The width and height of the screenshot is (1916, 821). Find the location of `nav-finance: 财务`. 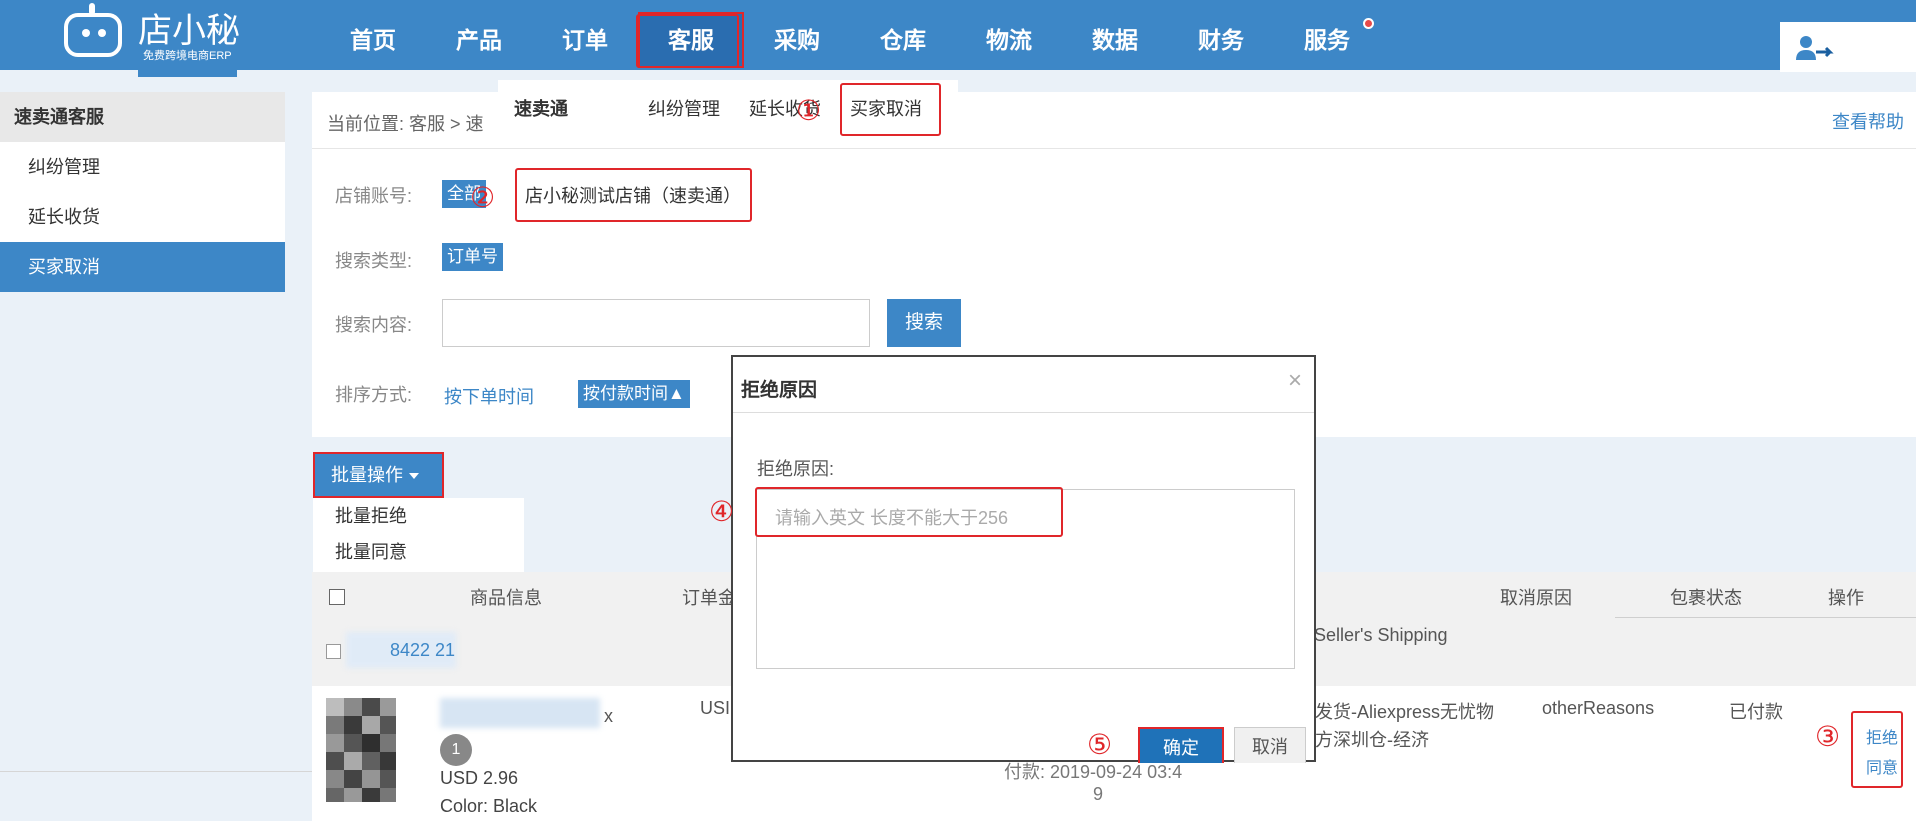

nav-finance: 财务 is located at coordinates (1221, 40).